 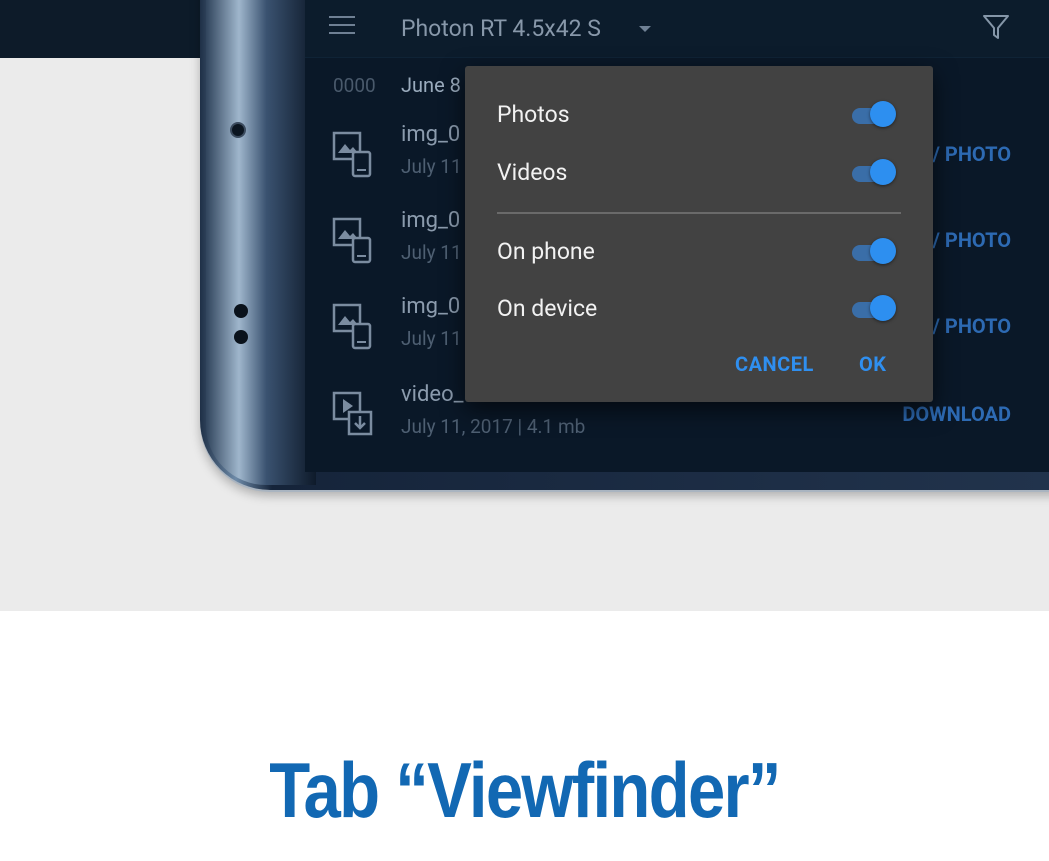 I want to click on cancel-button: CANCEL, so click(x=774, y=364).